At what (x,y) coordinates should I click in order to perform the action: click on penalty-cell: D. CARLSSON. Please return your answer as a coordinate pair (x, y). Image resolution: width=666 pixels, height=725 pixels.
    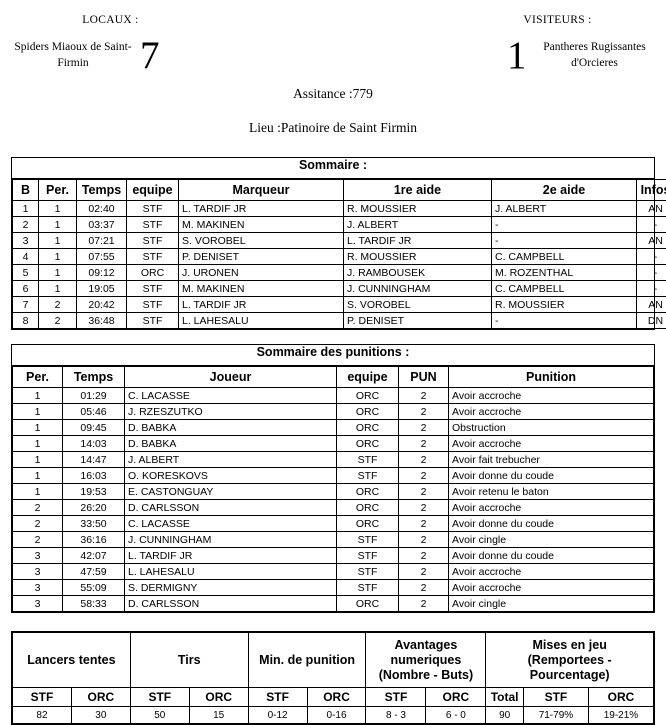
    Looking at the image, I should click on (231, 604).